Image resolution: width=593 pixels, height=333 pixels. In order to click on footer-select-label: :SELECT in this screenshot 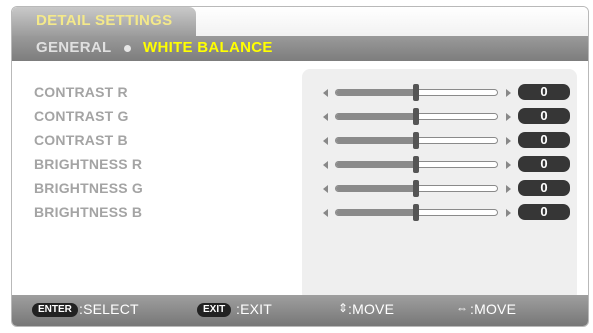, I will do `click(109, 309)`.